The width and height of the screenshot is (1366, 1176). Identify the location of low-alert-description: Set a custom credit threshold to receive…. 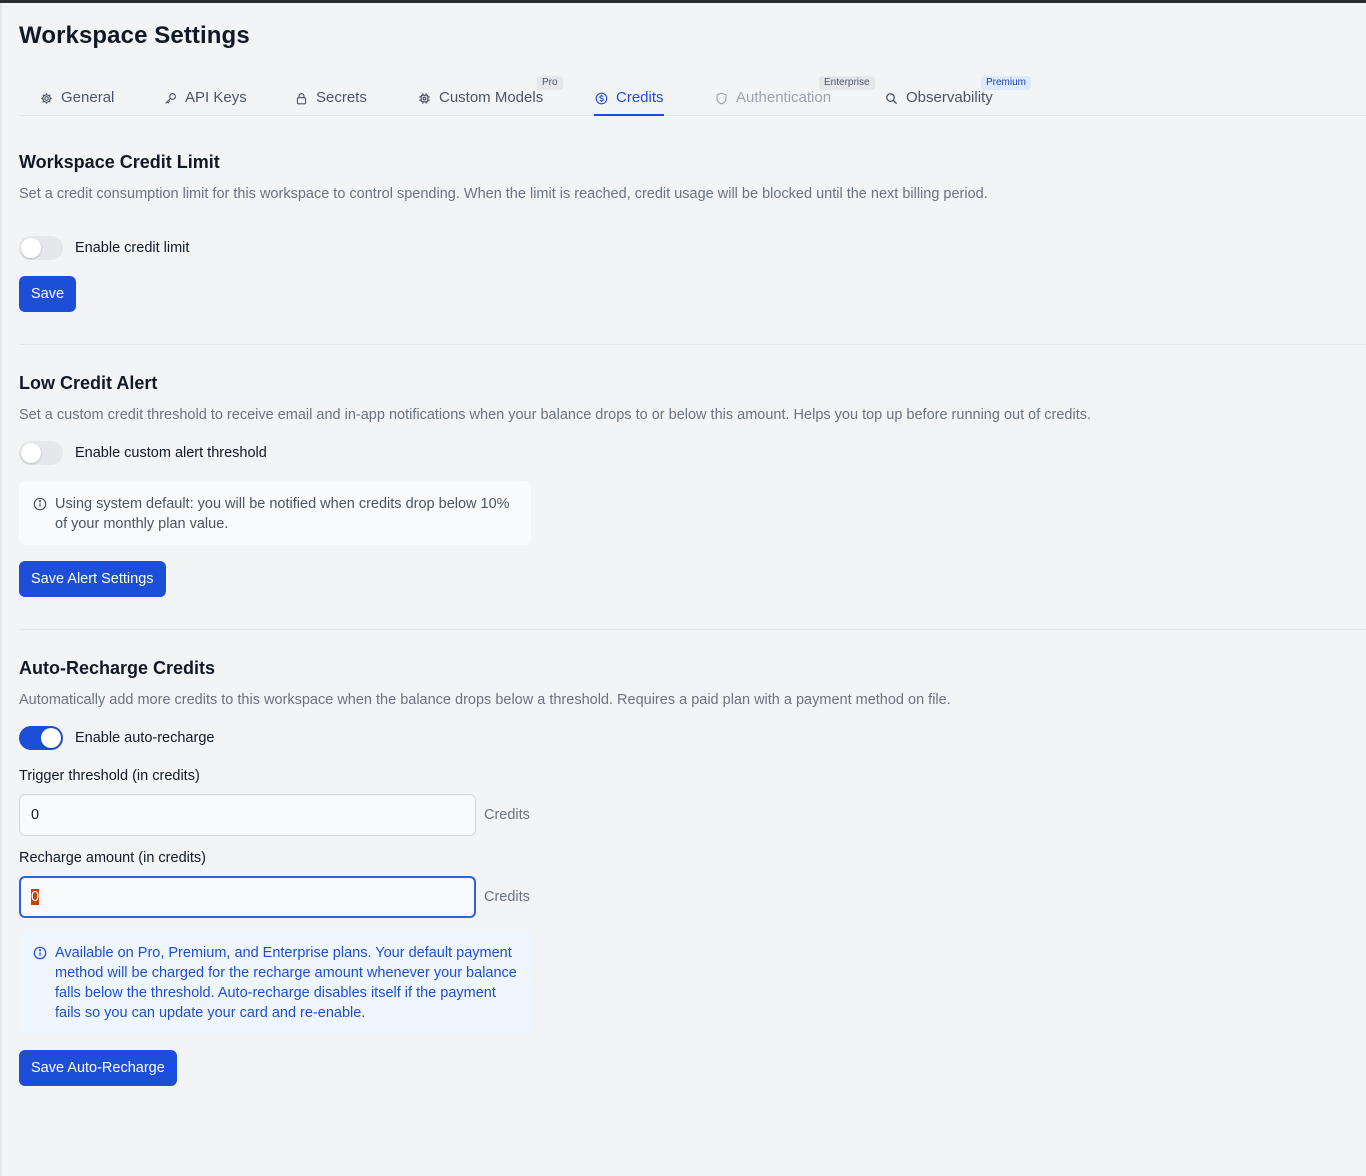
(555, 415).